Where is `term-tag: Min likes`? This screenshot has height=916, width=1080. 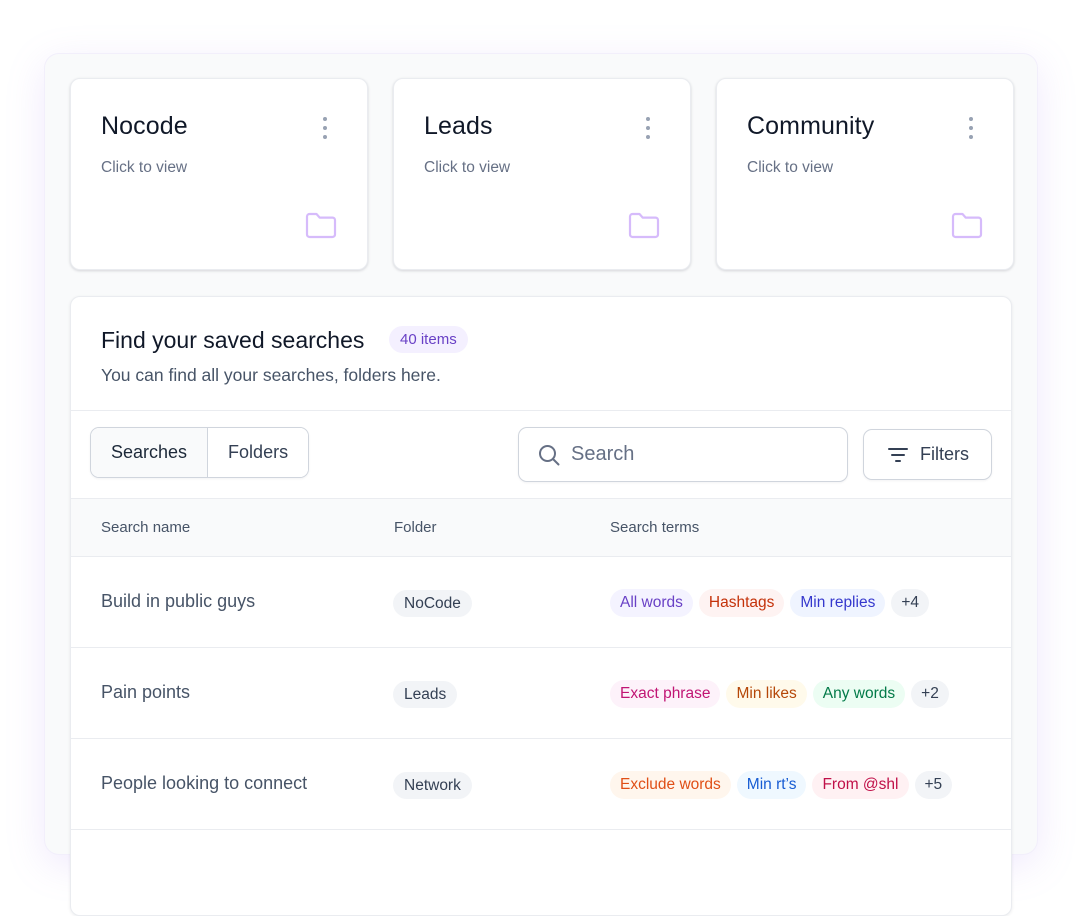
term-tag: Min likes is located at coordinates (766, 694).